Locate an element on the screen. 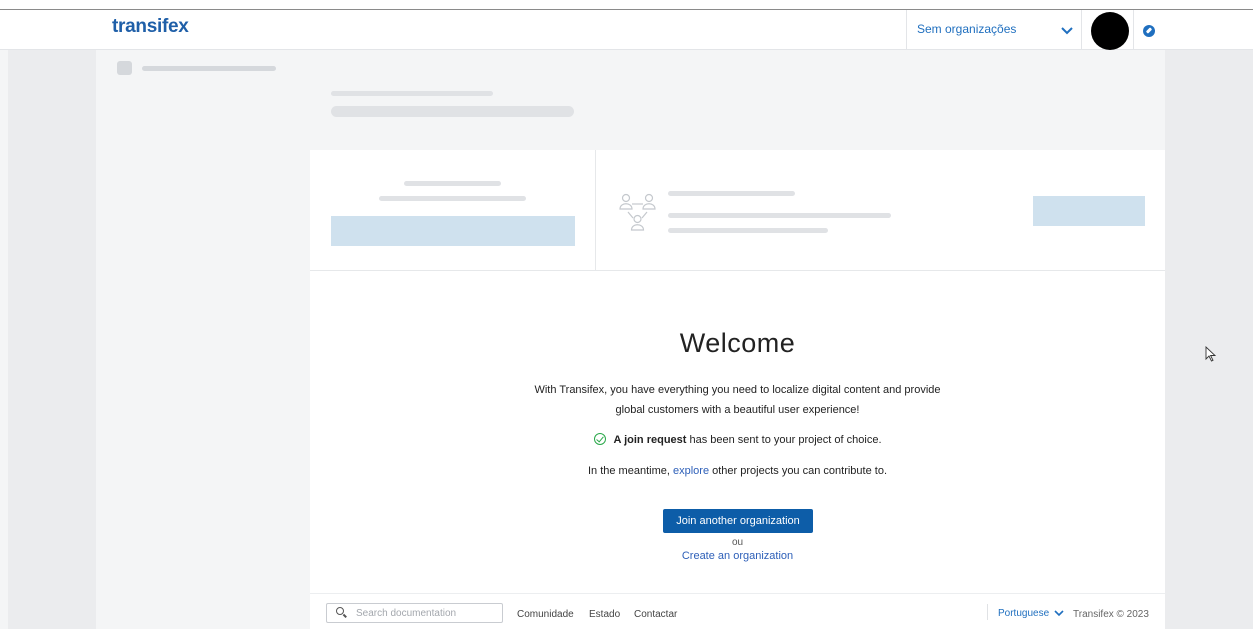 This screenshot has width=1253, height=629. join-request-bold: A join request is located at coordinates (650, 440).